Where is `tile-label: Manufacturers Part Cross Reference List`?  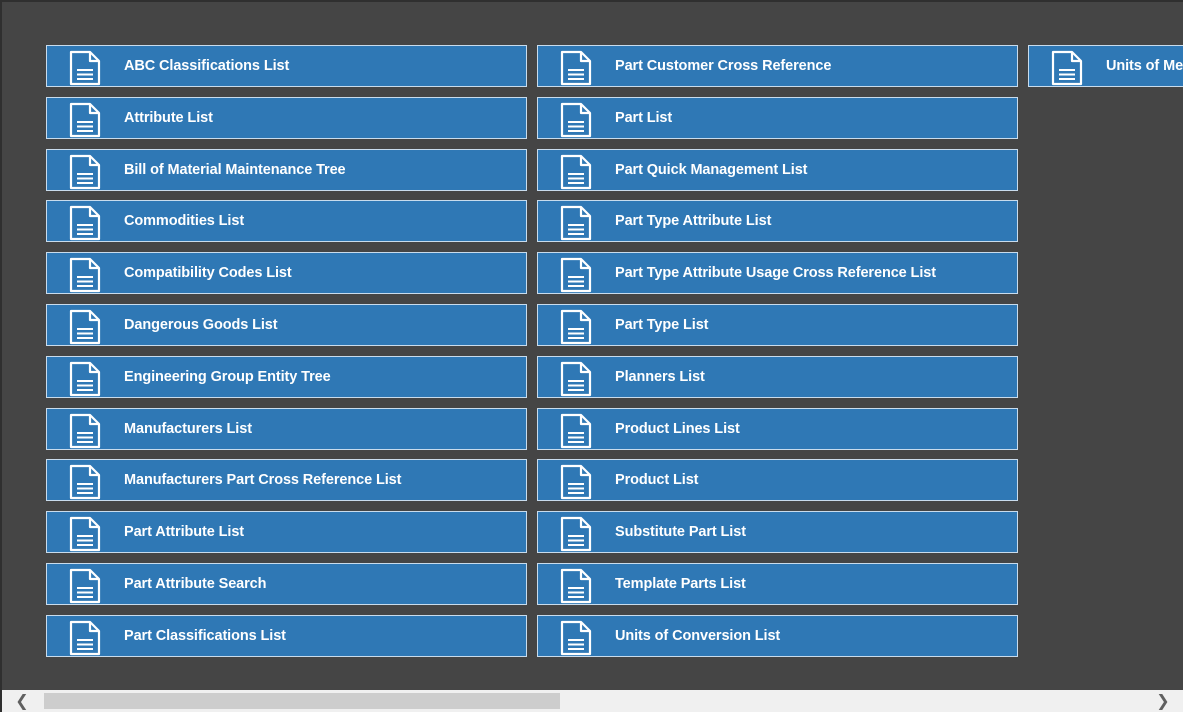 tile-label: Manufacturers Part Cross Reference List is located at coordinates (263, 480).